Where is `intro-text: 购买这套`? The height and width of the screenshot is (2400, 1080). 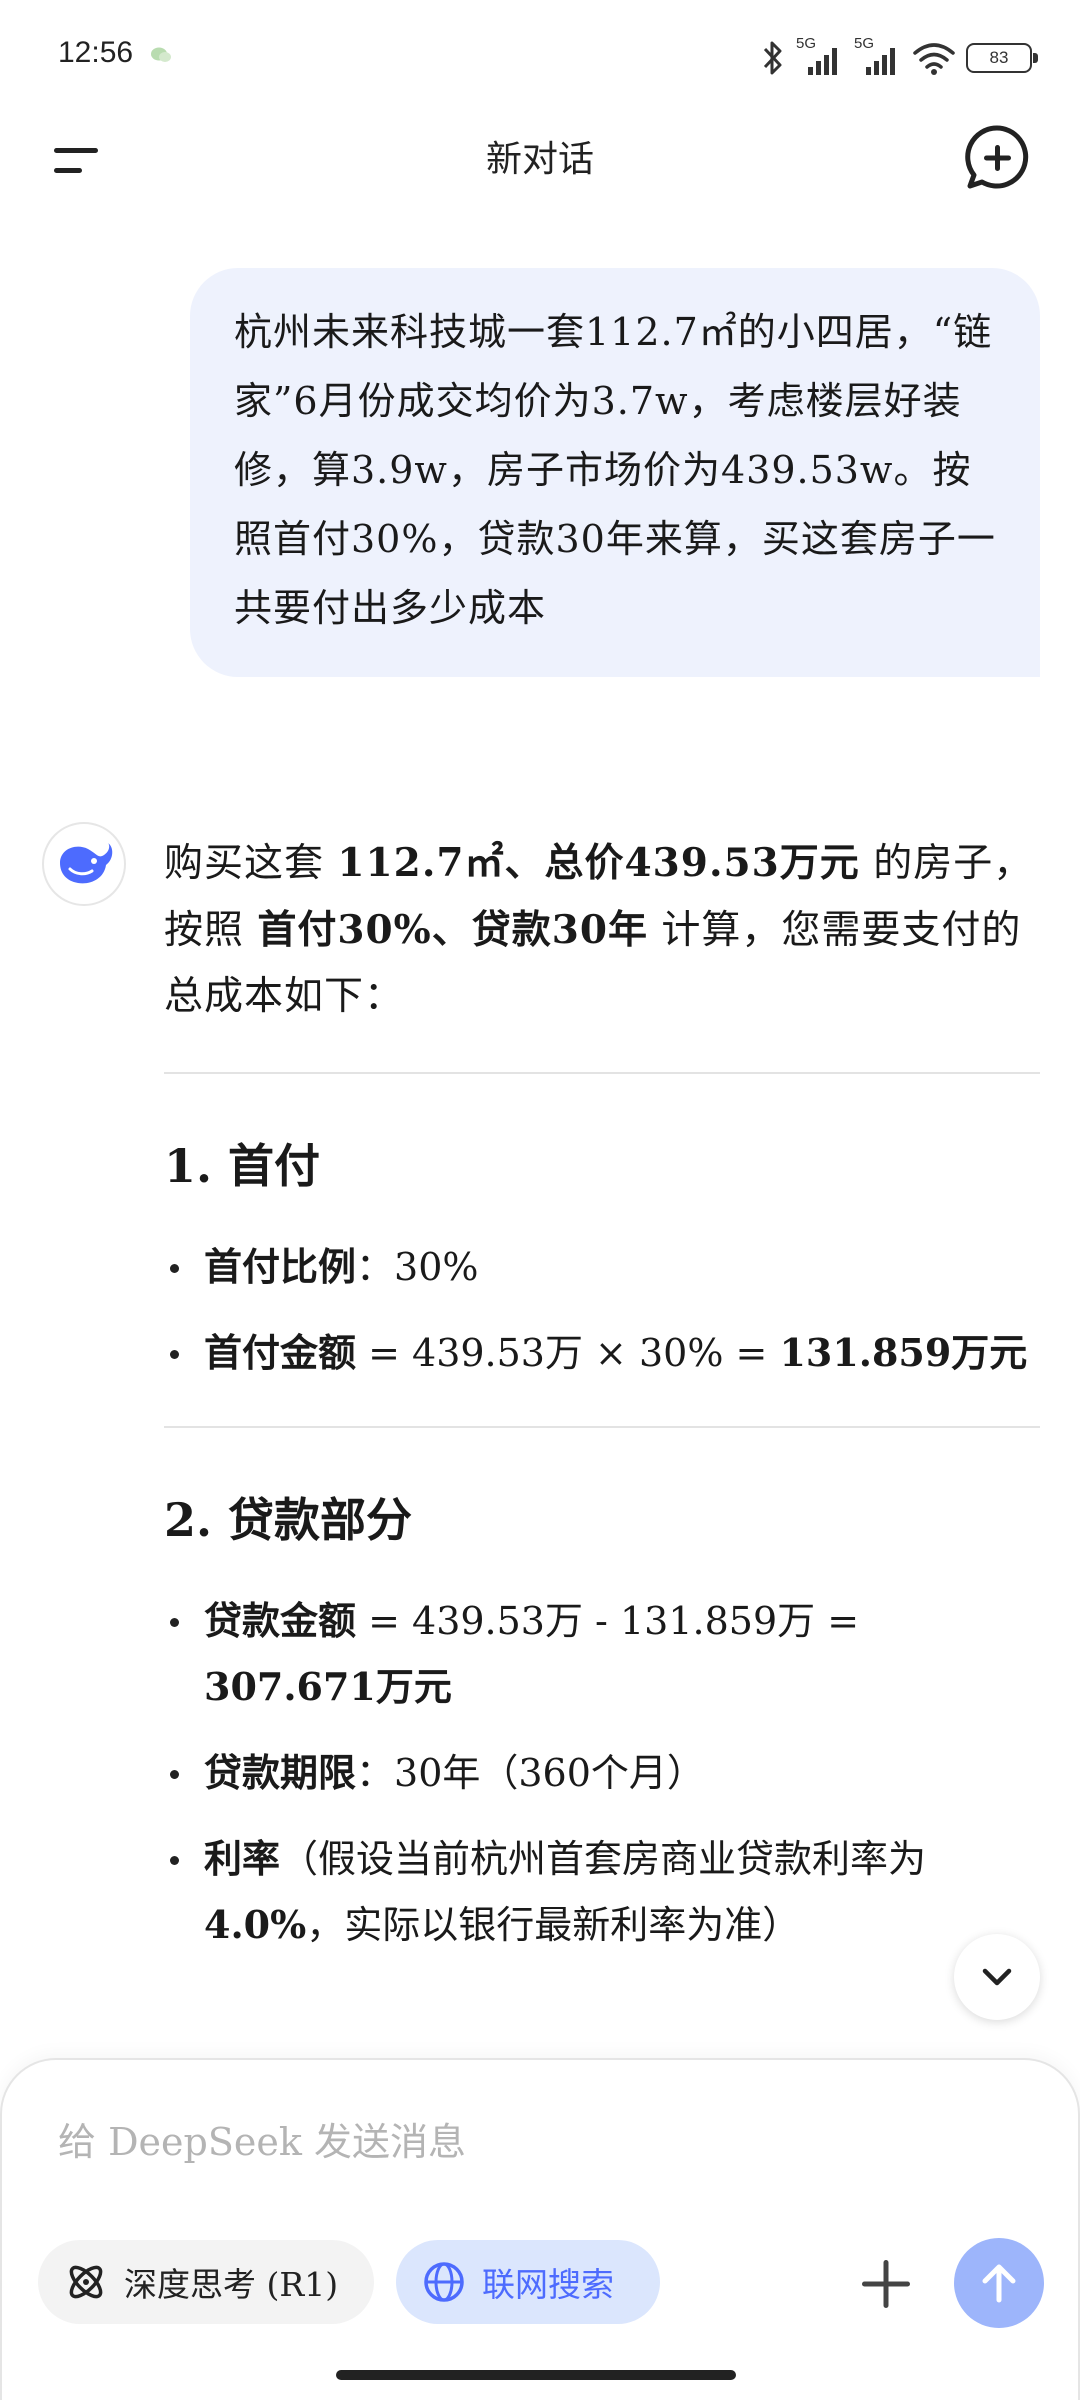
intro-text: 购买这套 is located at coordinates (251, 863).